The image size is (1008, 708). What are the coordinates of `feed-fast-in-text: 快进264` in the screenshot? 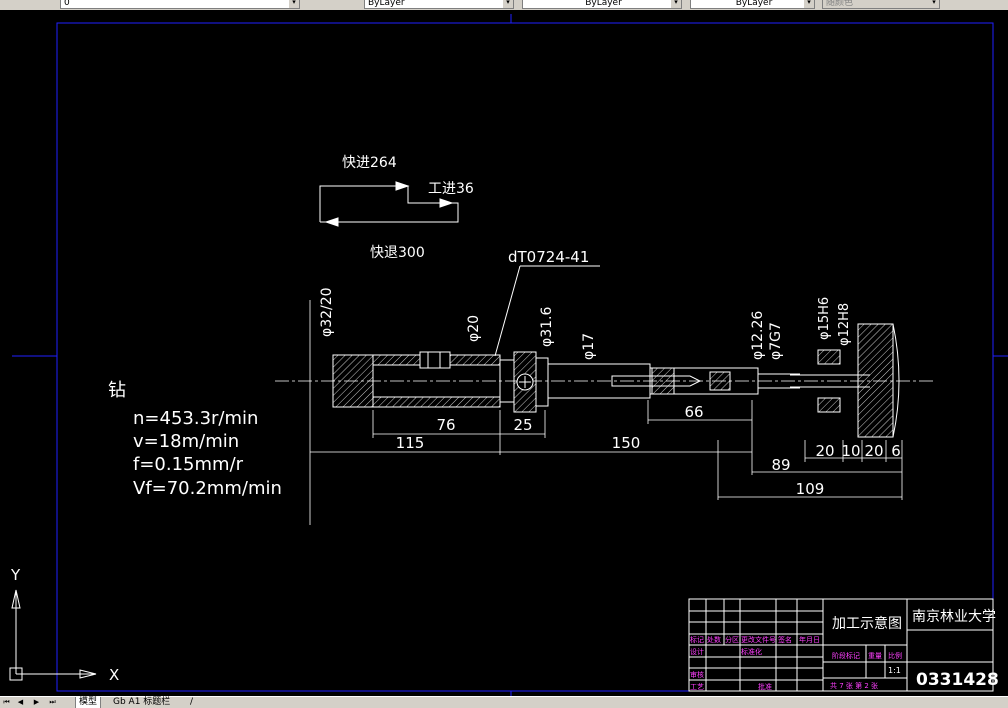 It's located at (369, 163).